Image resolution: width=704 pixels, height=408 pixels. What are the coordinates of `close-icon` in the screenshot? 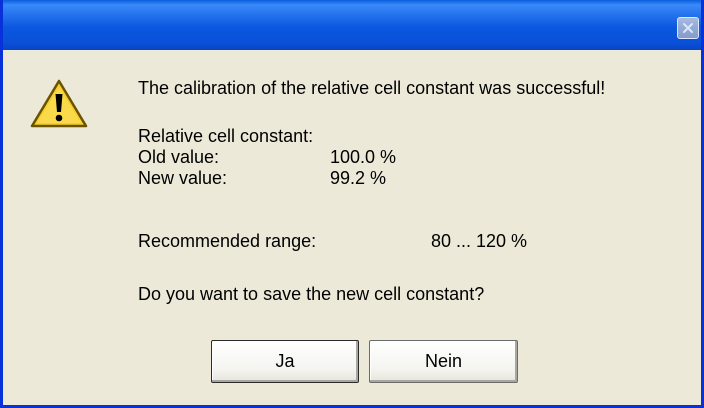 It's located at (688, 28).